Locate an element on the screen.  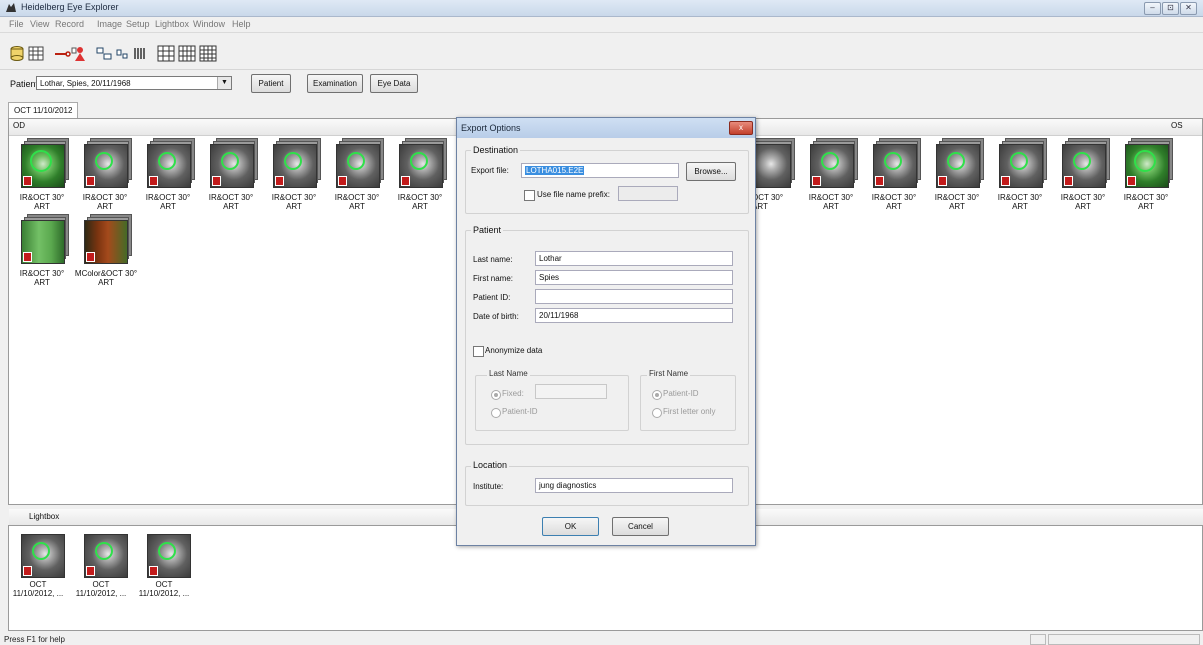
grid-4x3-icon is located at coordinates (187, 53).